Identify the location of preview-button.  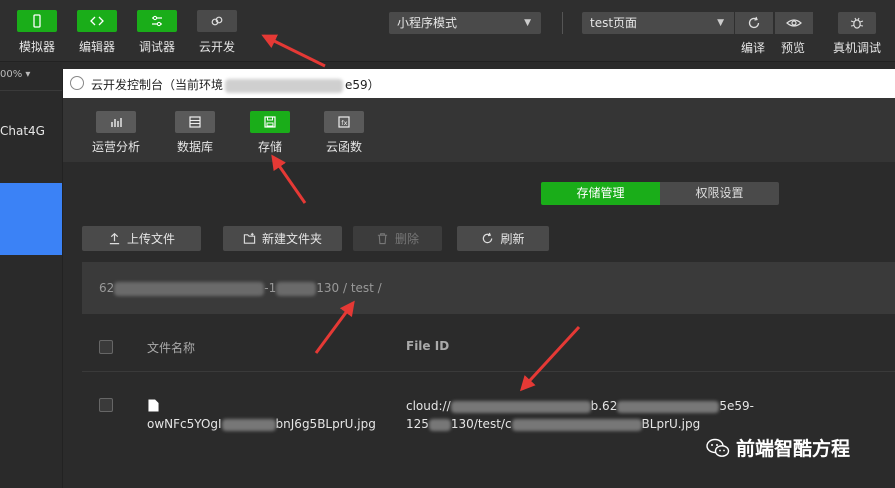
(794, 23).